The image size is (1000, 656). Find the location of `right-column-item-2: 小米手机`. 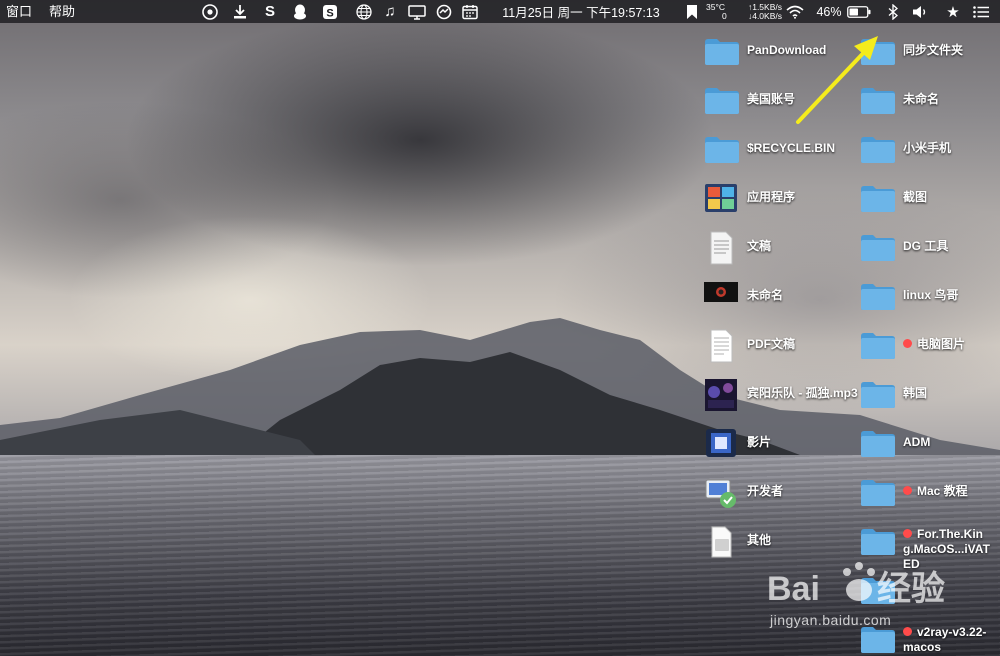

right-column-item-2: 小米手机 is located at coordinates (905, 149).